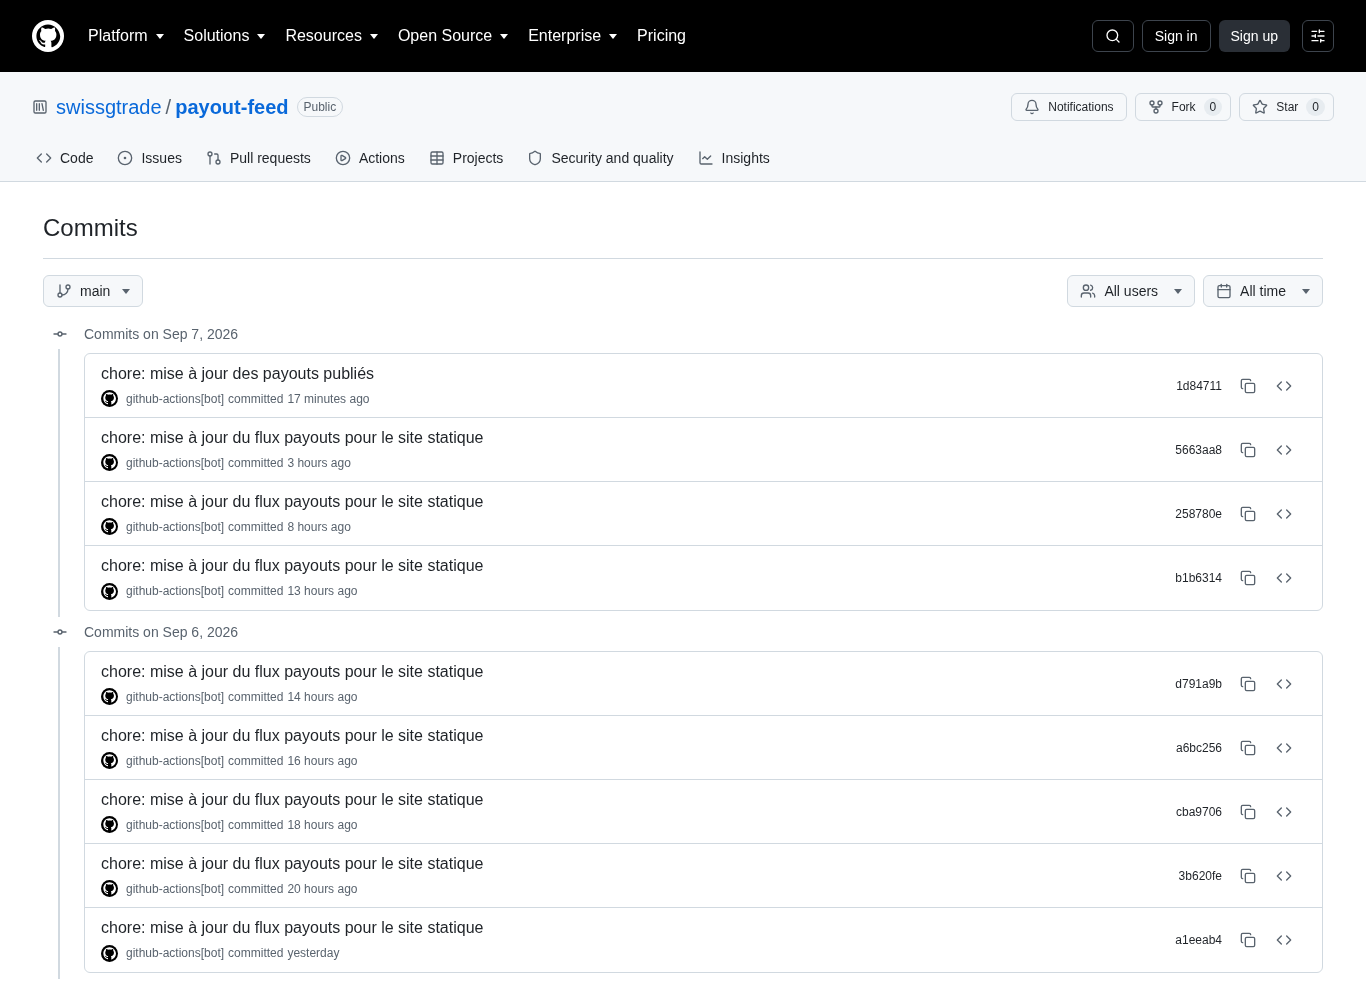 The width and height of the screenshot is (1366, 1000). I want to click on commit-message-link: chore: mise à jour des payouts publiés, so click(639, 373).